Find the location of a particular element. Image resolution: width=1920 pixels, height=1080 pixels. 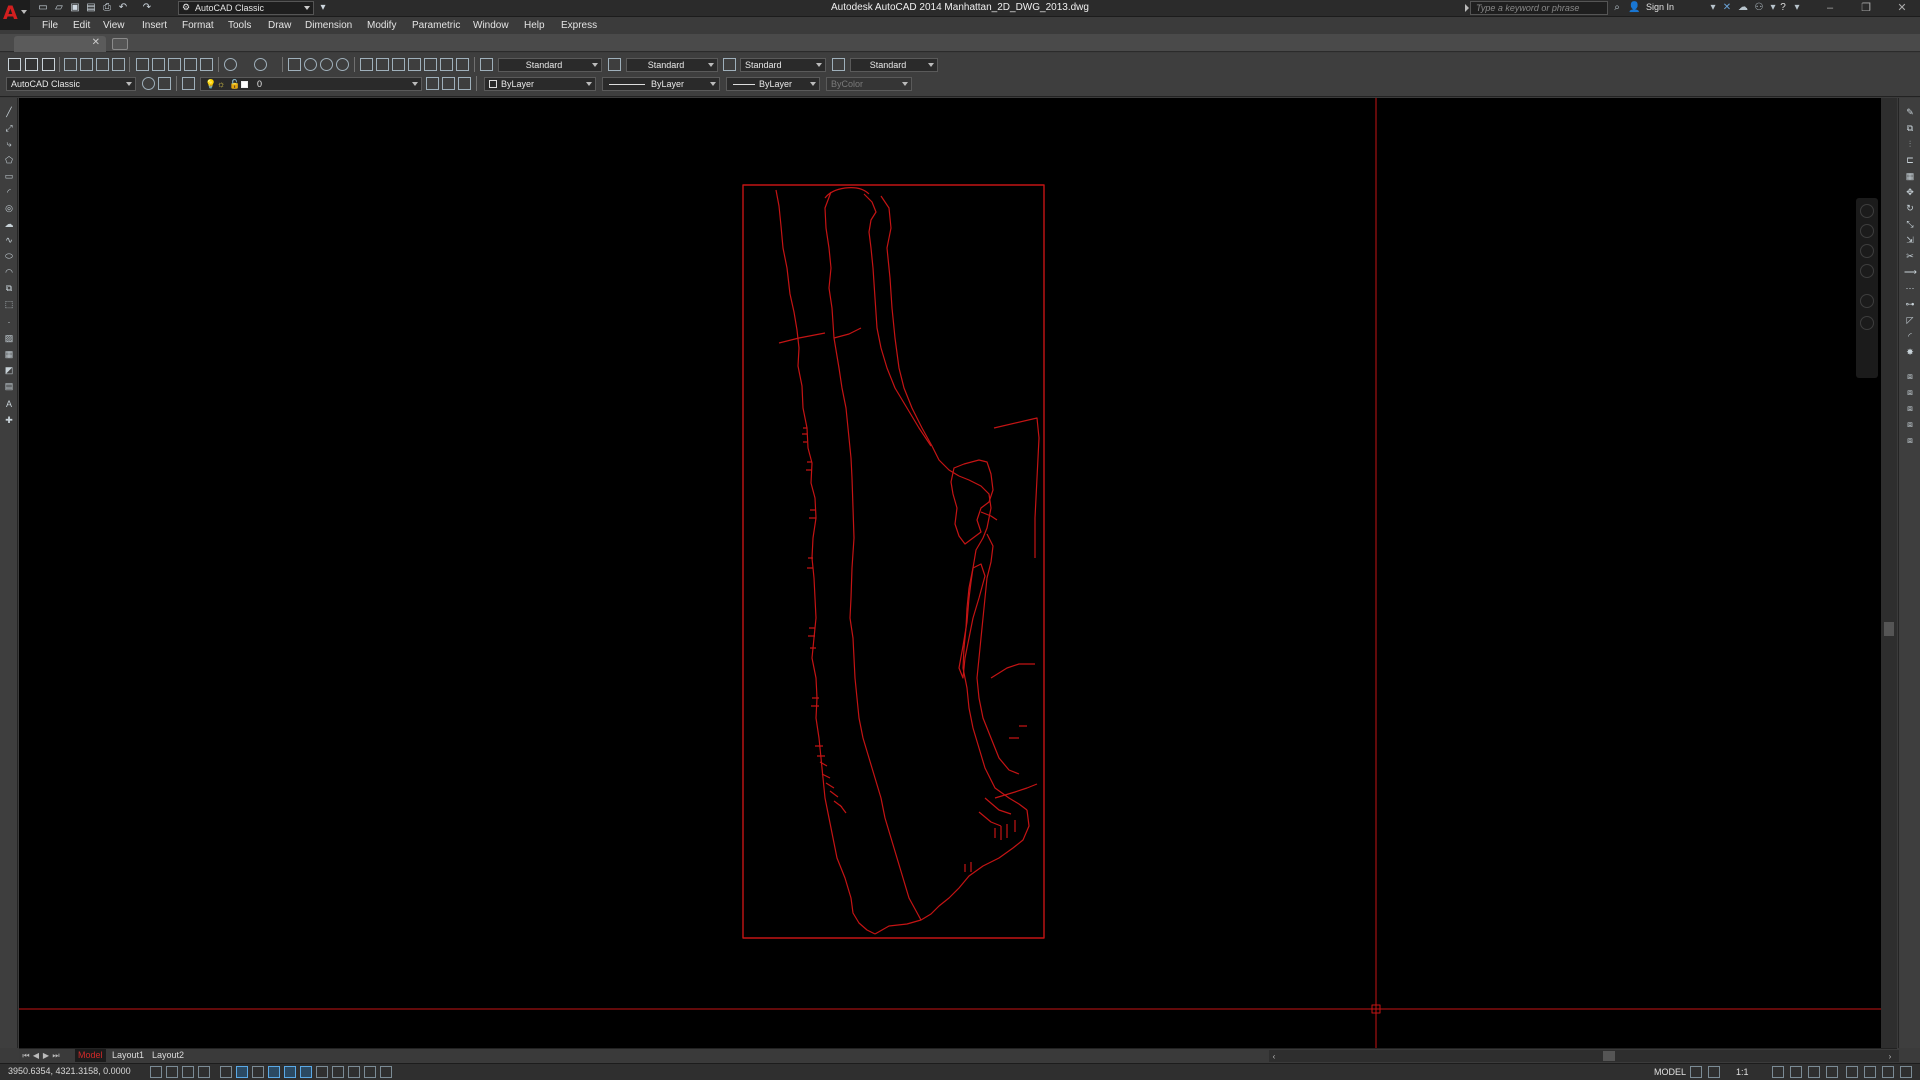

plot-preview-icon is located at coordinates (86, 64).